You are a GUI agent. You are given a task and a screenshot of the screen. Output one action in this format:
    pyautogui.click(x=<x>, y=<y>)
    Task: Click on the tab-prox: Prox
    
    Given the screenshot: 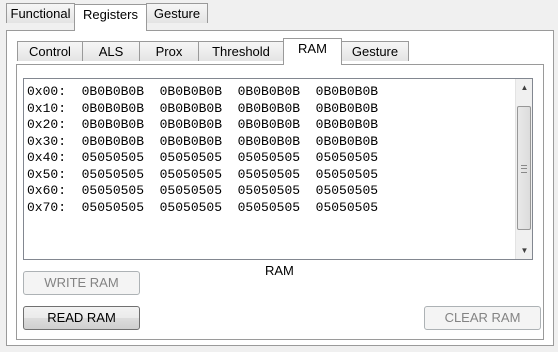 What is the action you would take?
    pyautogui.click(x=169, y=51)
    